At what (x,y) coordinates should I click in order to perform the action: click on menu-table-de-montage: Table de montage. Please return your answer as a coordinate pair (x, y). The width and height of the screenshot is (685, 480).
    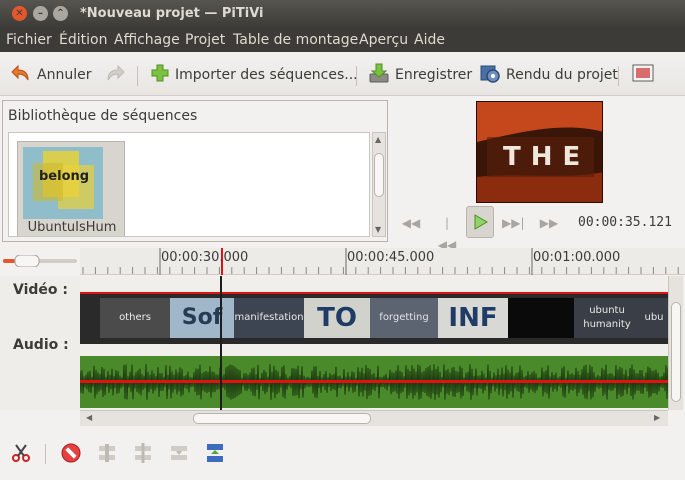
    Looking at the image, I should click on (295, 40).